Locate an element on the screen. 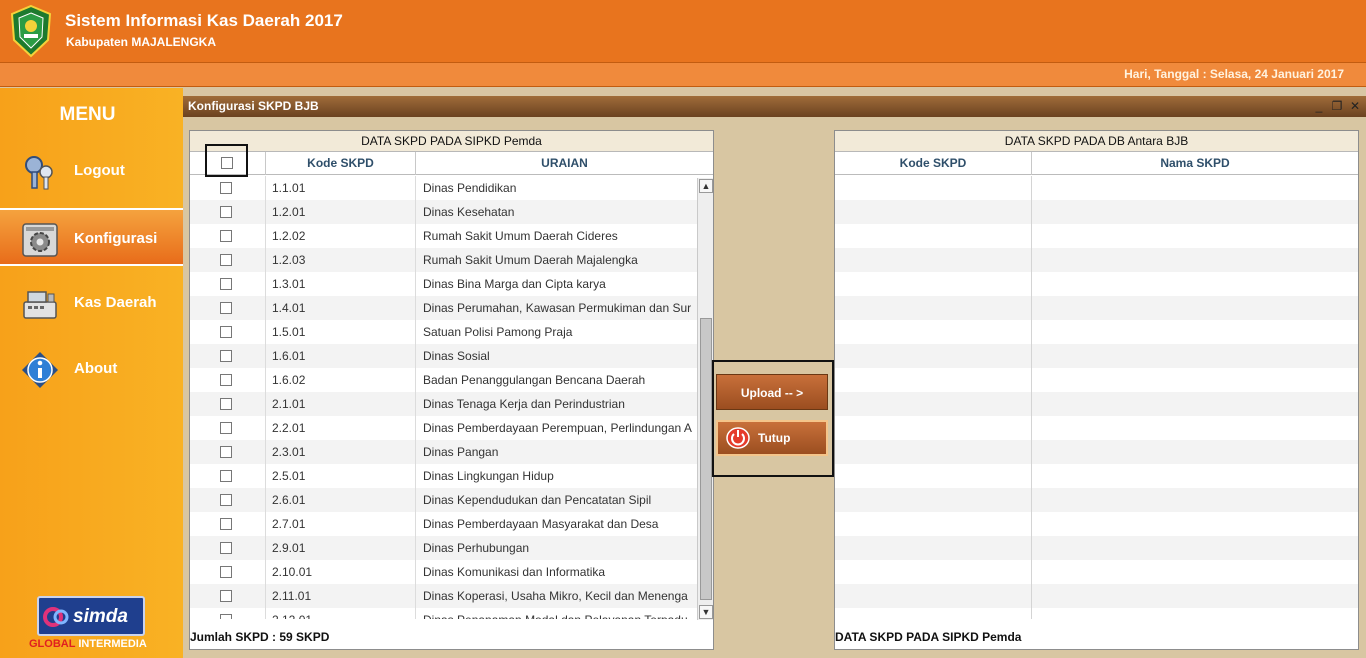  kode-cell: 1.3.01 is located at coordinates (341, 284).